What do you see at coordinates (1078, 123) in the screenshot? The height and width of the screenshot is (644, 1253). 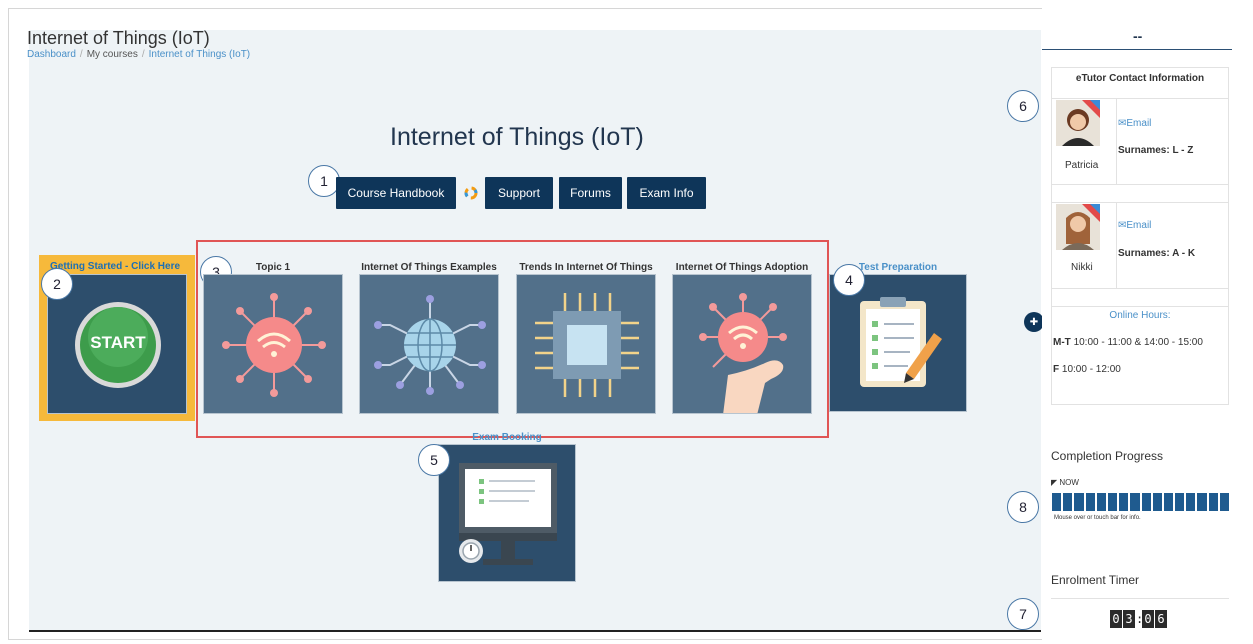 I see `tutor-avatar-patricia` at bounding box center [1078, 123].